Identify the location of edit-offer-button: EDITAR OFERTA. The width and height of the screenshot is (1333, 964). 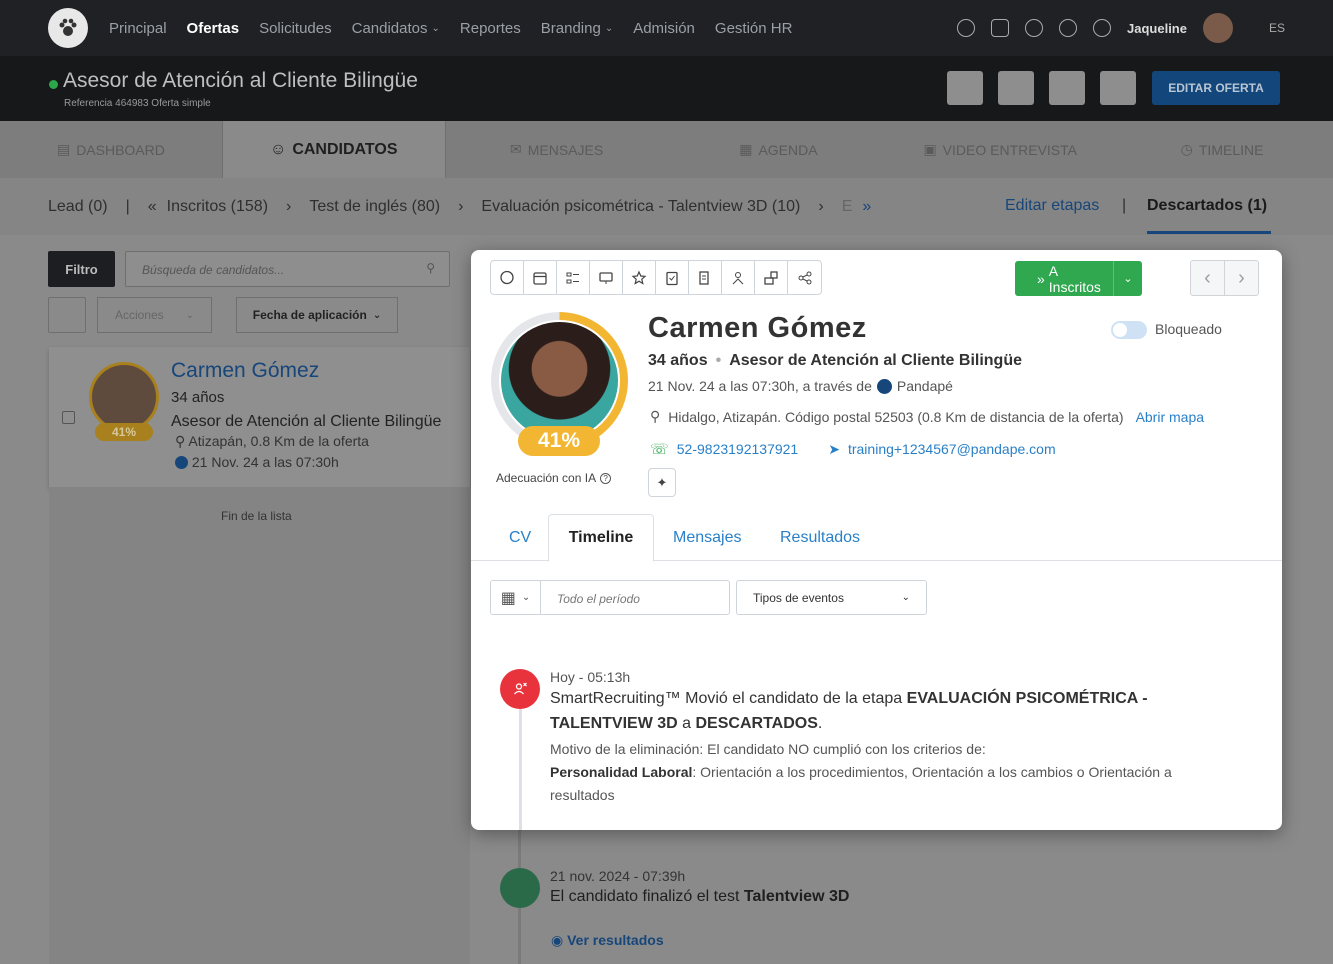
(1216, 88).